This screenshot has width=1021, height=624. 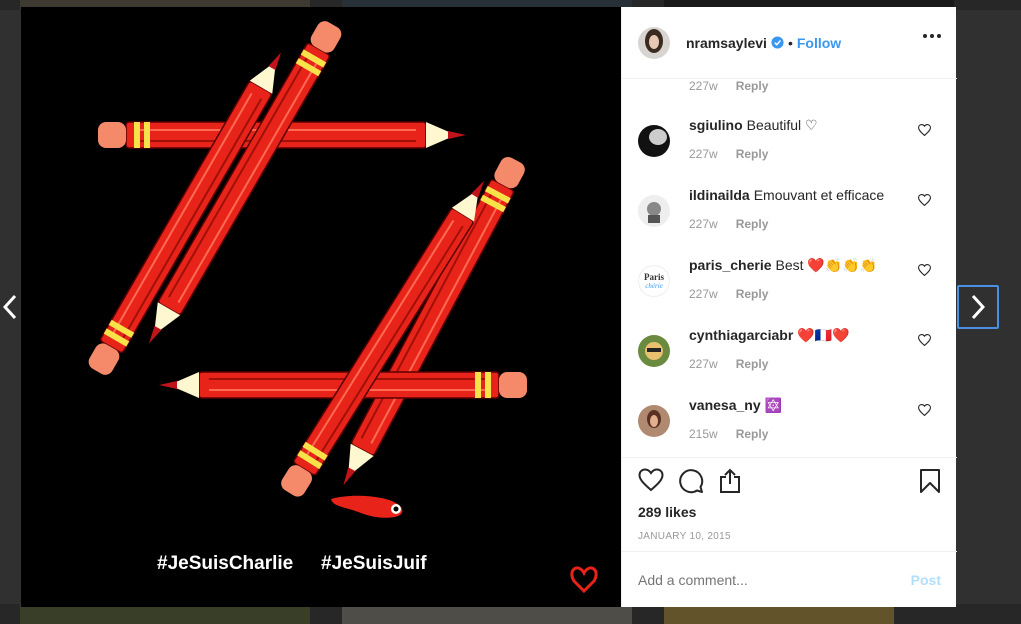 I want to click on comment-text: Best ❤️👏👏👏, so click(x=826, y=265).